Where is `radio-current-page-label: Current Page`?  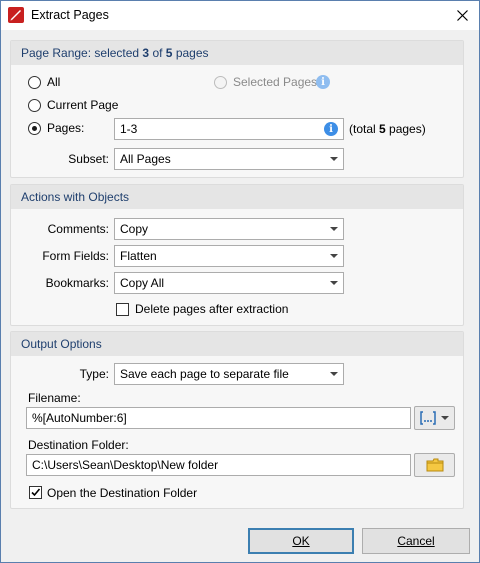
radio-current-page-label: Current Page is located at coordinates (83, 105).